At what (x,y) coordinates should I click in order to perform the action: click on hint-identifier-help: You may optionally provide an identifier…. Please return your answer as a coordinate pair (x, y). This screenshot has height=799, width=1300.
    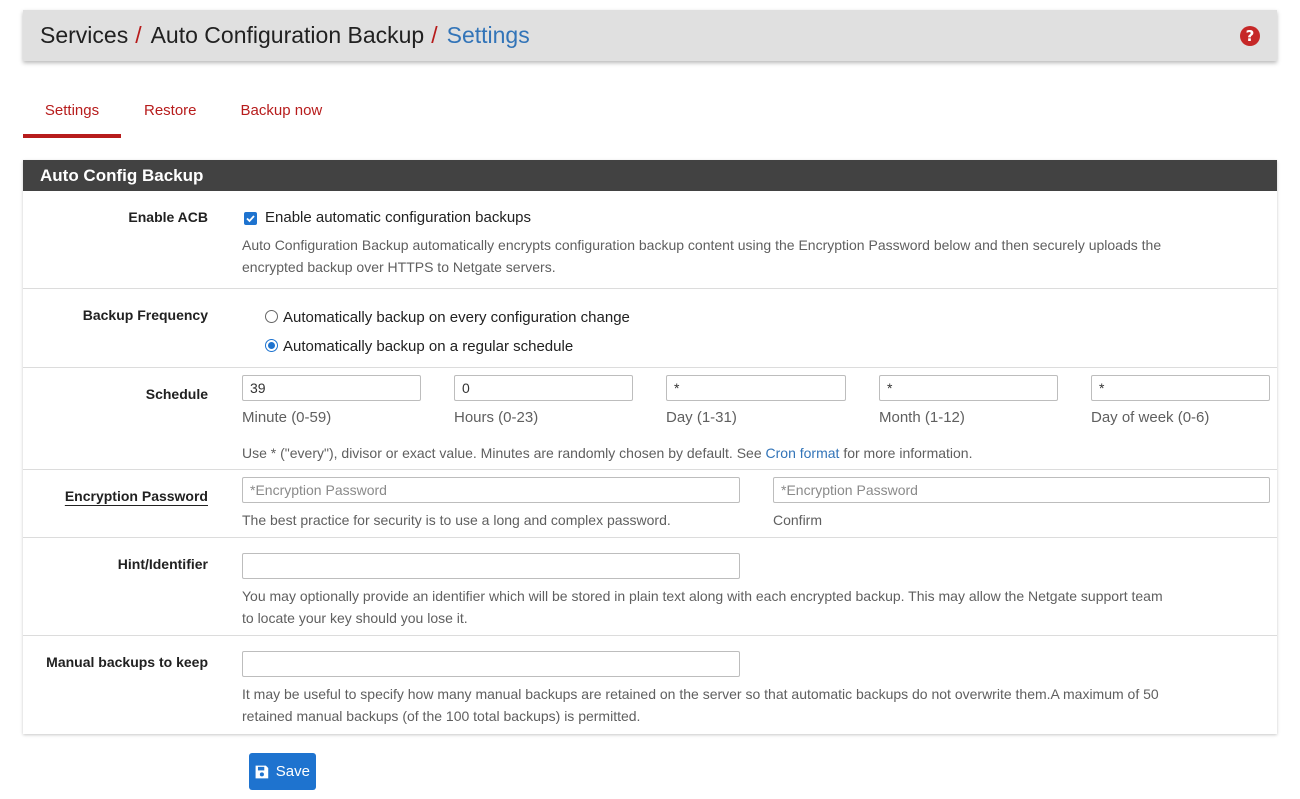
    Looking at the image, I should click on (702, 607).